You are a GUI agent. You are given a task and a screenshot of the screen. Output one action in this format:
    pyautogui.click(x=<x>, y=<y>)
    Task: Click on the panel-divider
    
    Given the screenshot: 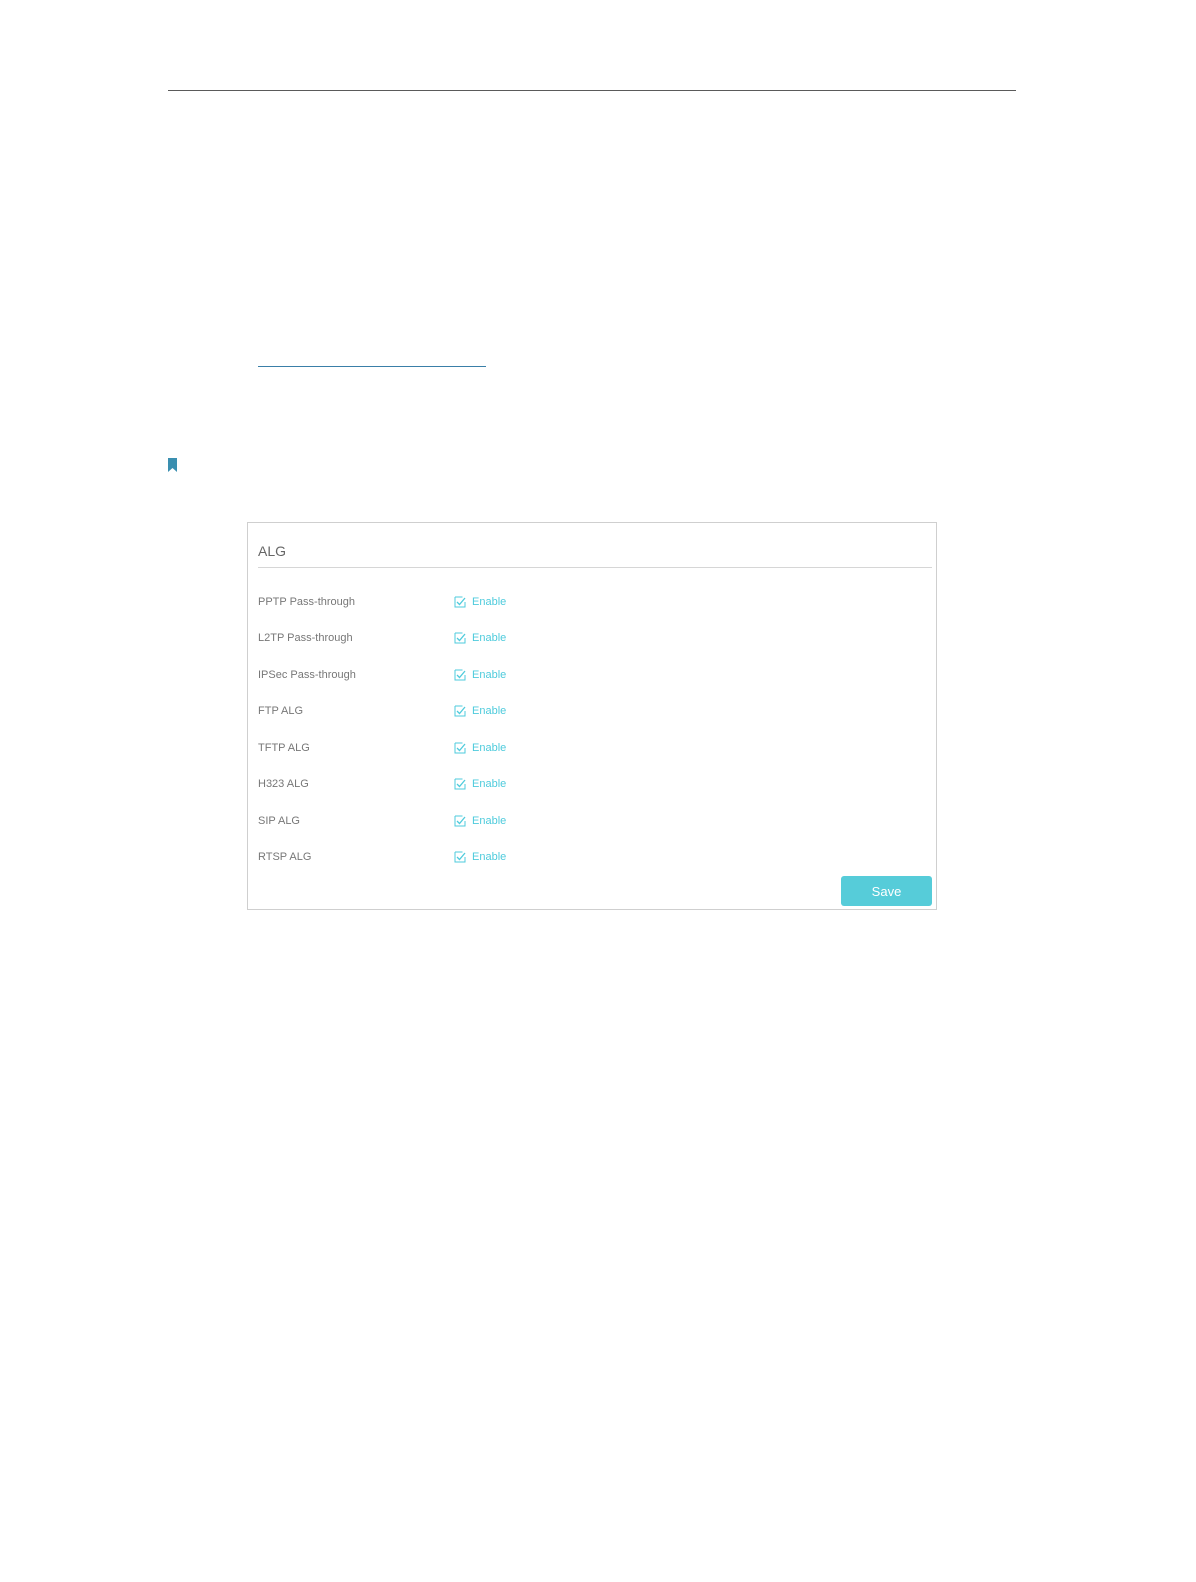 What is the action you would take?
    pyautogui.click(x=595, y=567)
    